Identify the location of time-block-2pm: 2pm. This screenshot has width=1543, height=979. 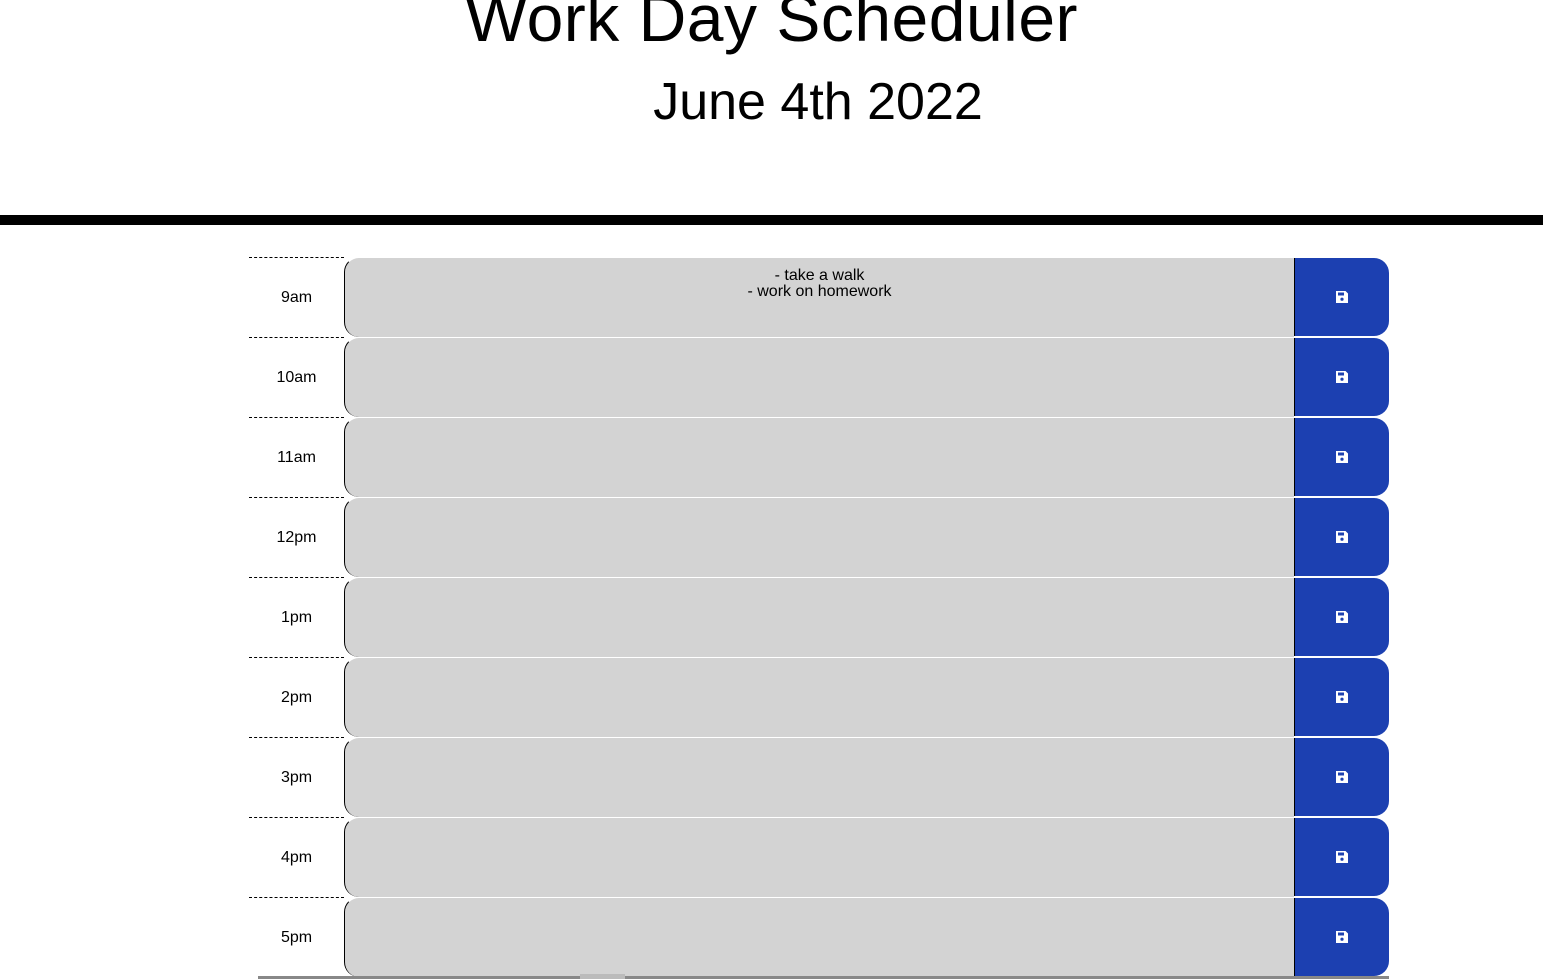
(819, 697).